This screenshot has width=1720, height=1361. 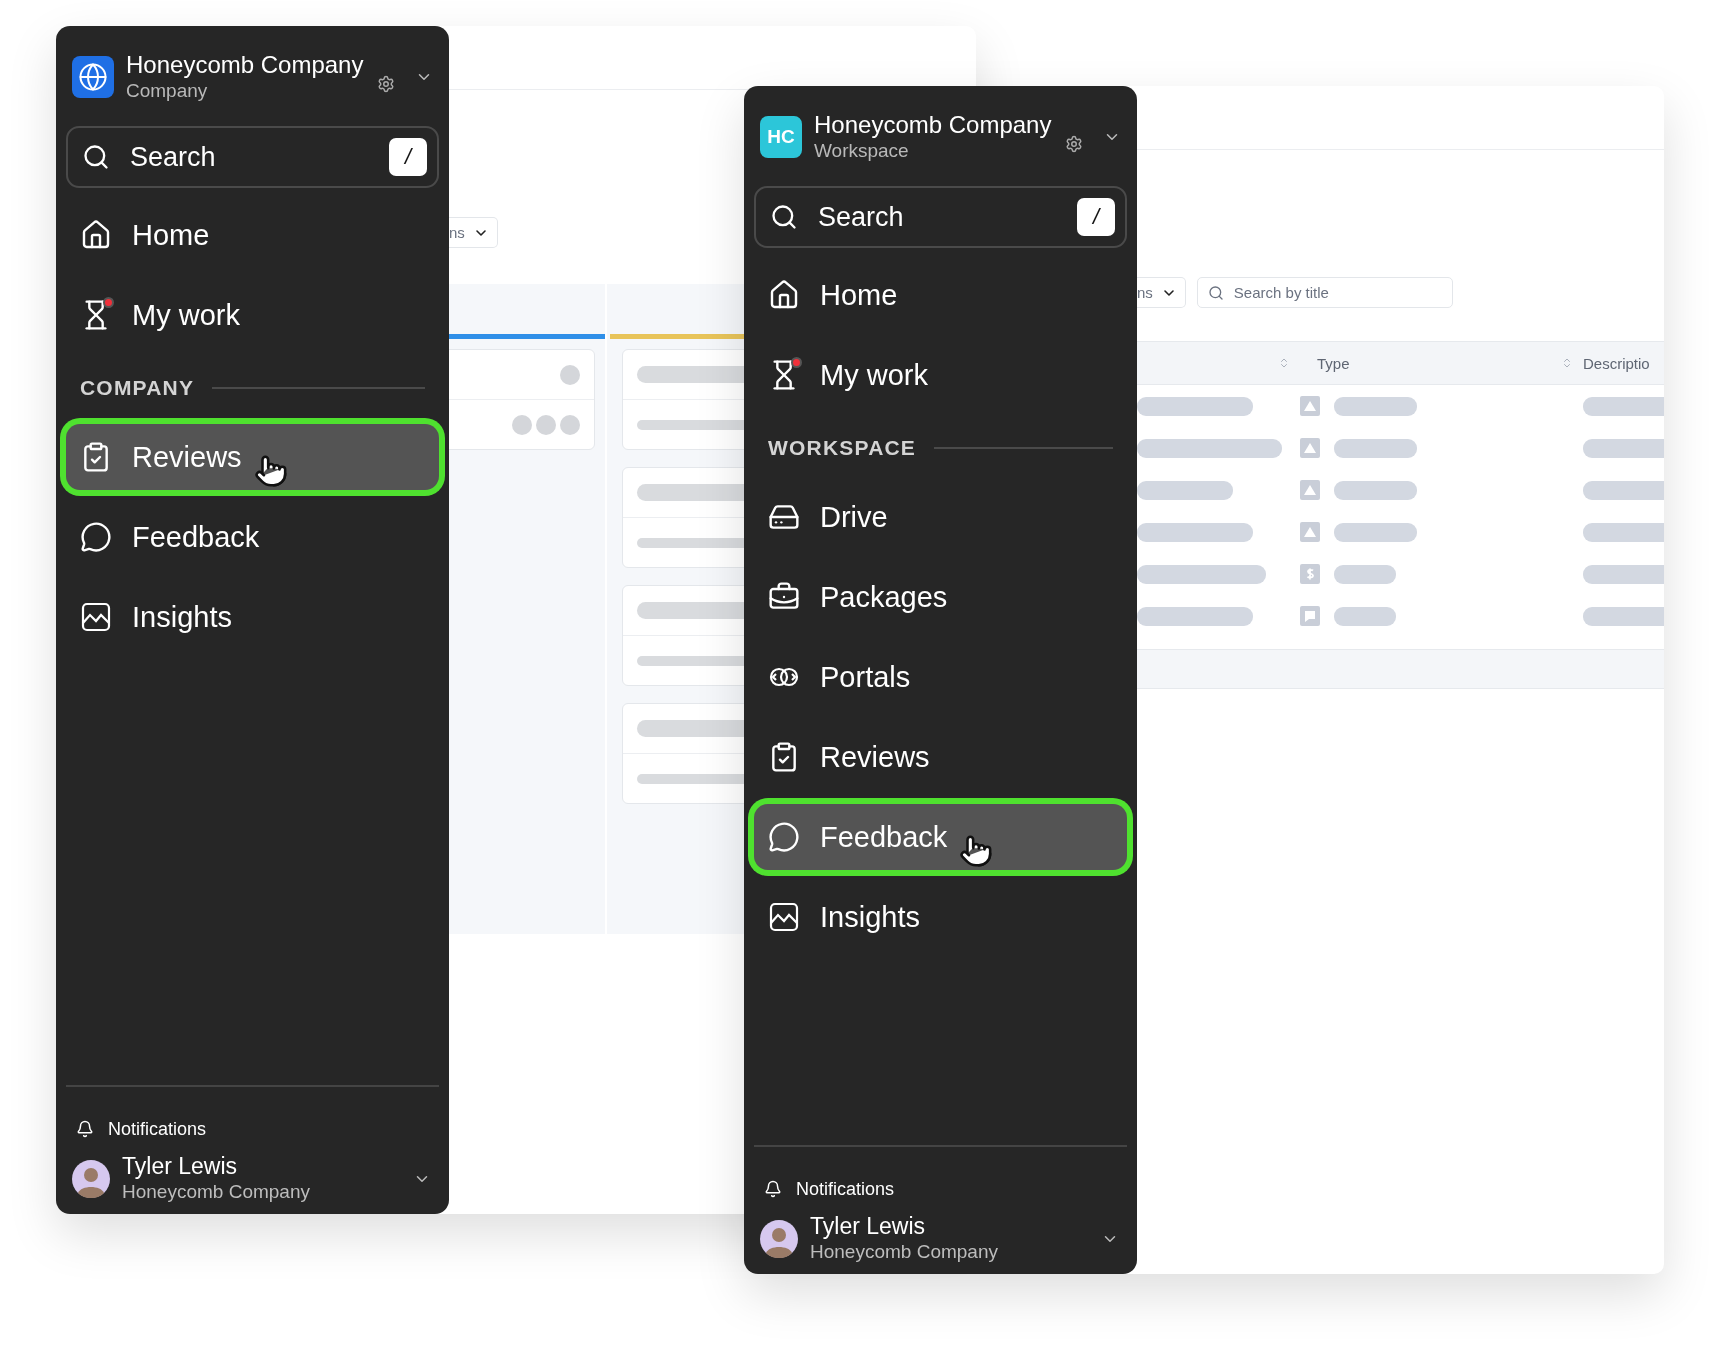 What do you see at coordinates (940, 677) in the screenshot?
I see `nav-item: Portals` at bounding box center [940, 677].